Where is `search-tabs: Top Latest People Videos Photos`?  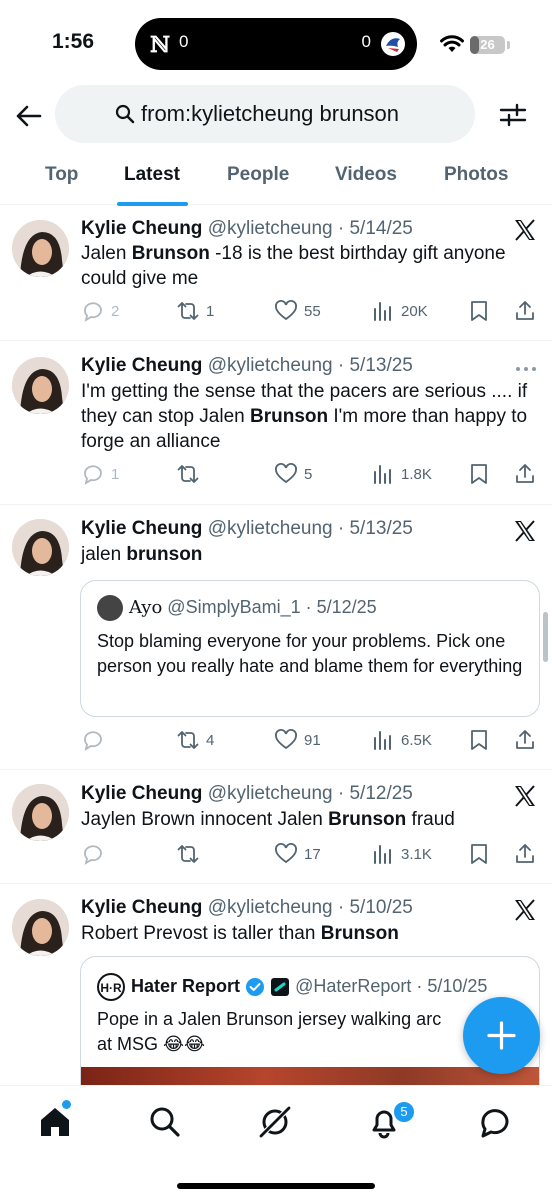
search-tabs: Top Latest People Videos Photos is located at coordinates (276, 178).